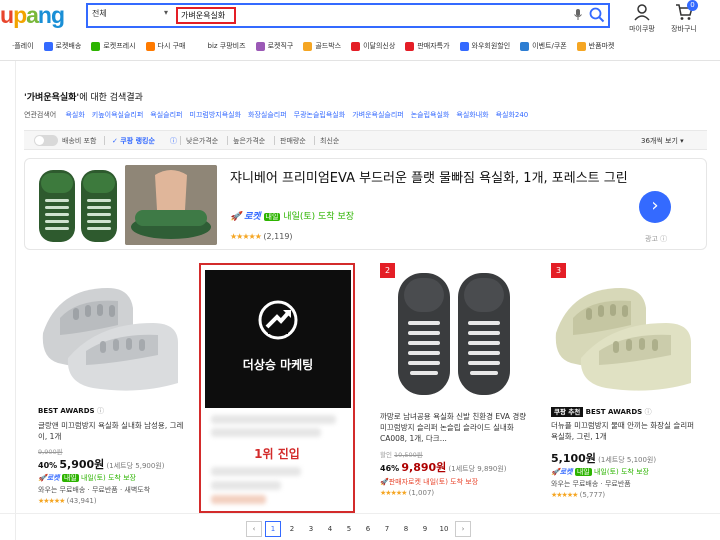 The image size is (720, 540). I want to click on cart-button: 0 장바구니, so click(684, 17).